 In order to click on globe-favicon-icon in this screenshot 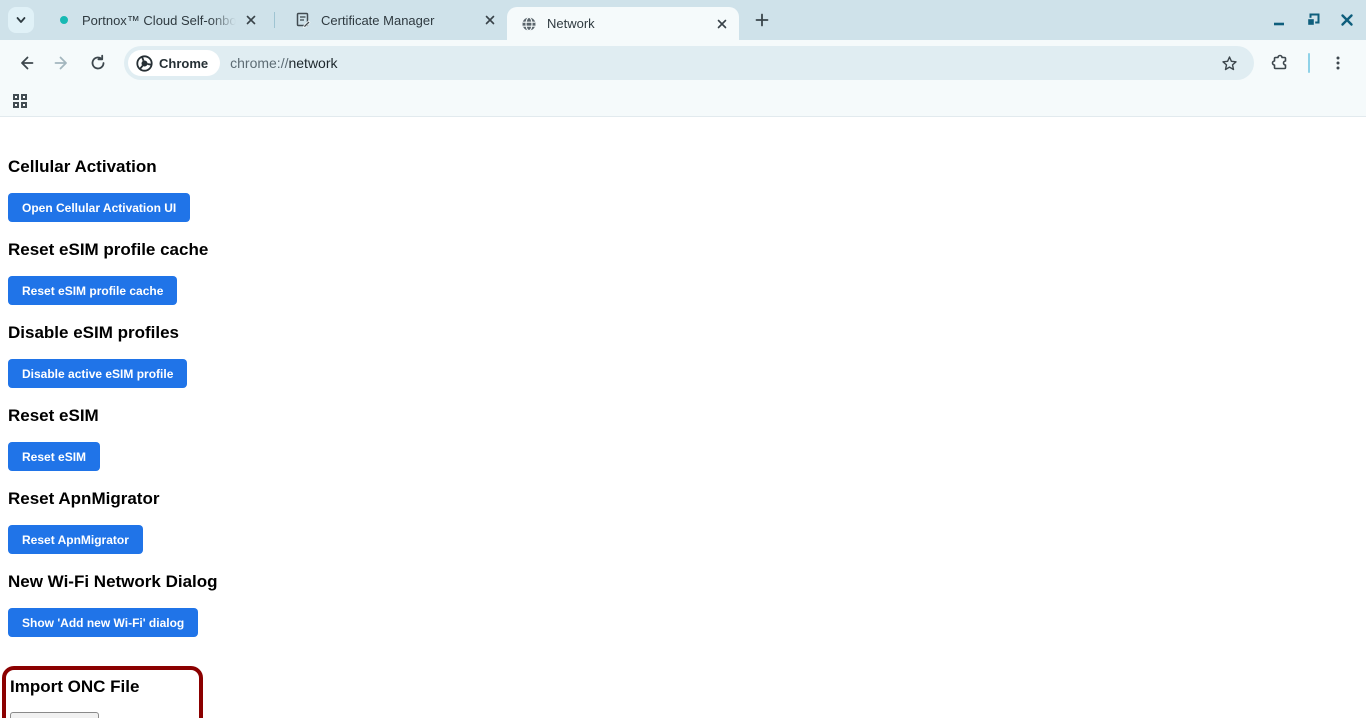, I will do `click(529, 24)`.